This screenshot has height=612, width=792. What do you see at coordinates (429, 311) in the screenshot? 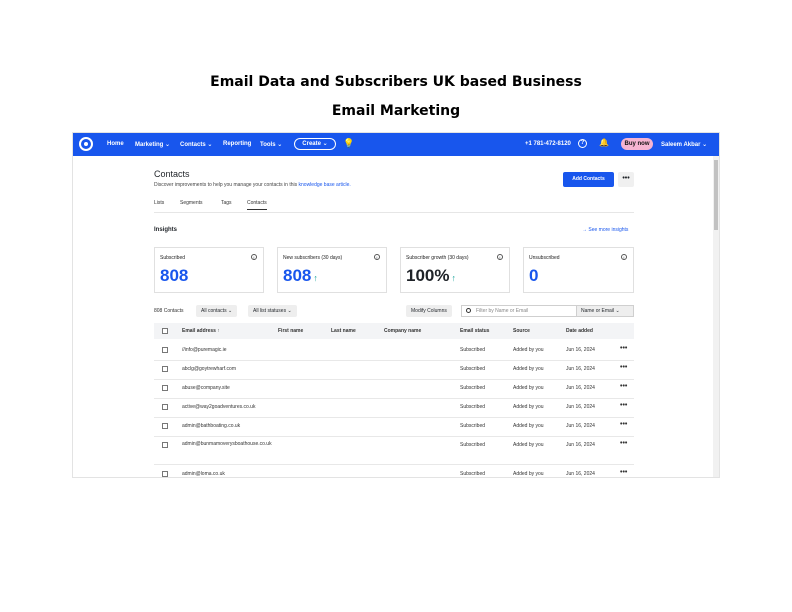
I see `modify-columns-button: Modify Columns` at bounding box center [429, 311].